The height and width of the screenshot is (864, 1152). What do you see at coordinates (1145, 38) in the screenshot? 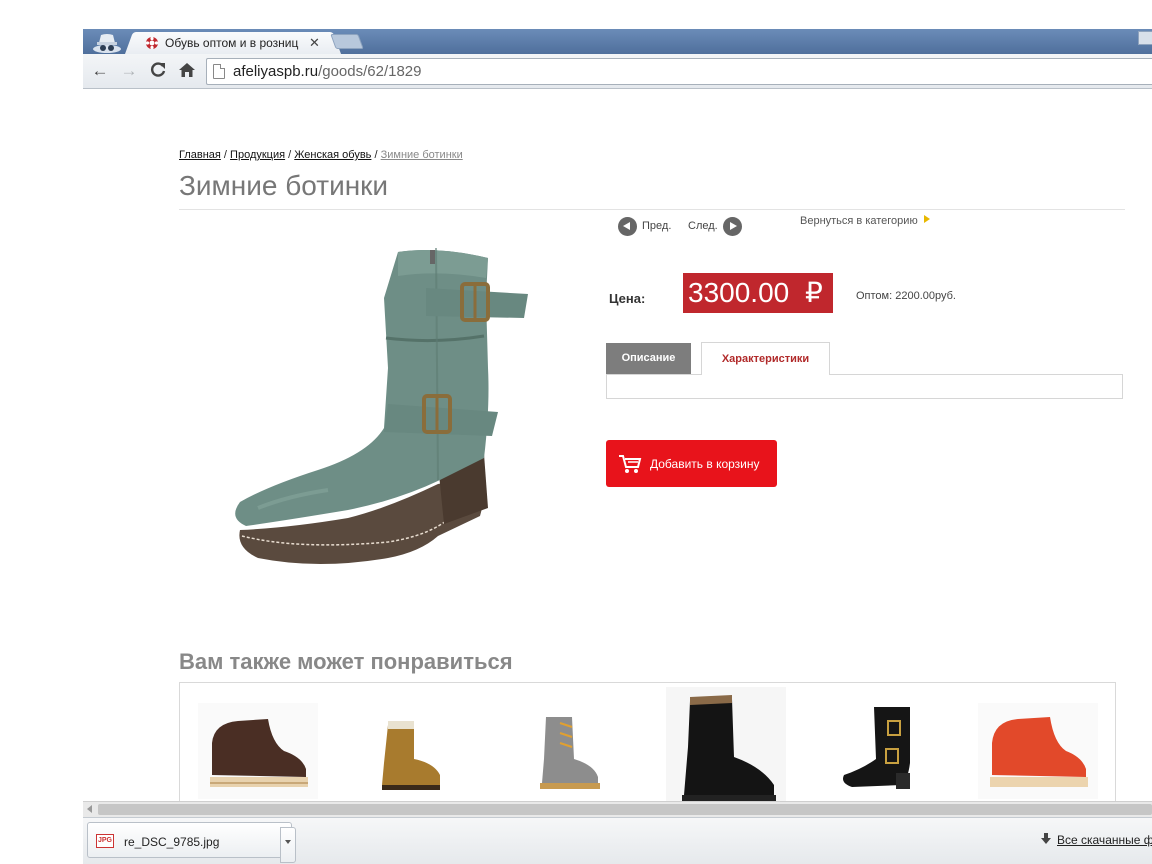
I see `window-minimize-button` at bounding box center [1145, 38].